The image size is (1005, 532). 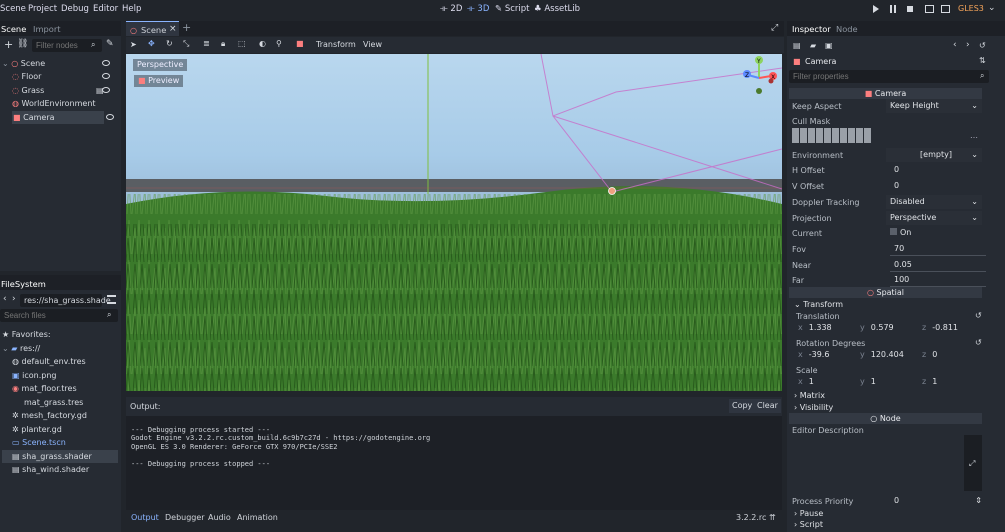 What do you see at coordinates (808, 513) in the screenshot?
I see `pause-group: › Pause` at bounding box center [808, 513].